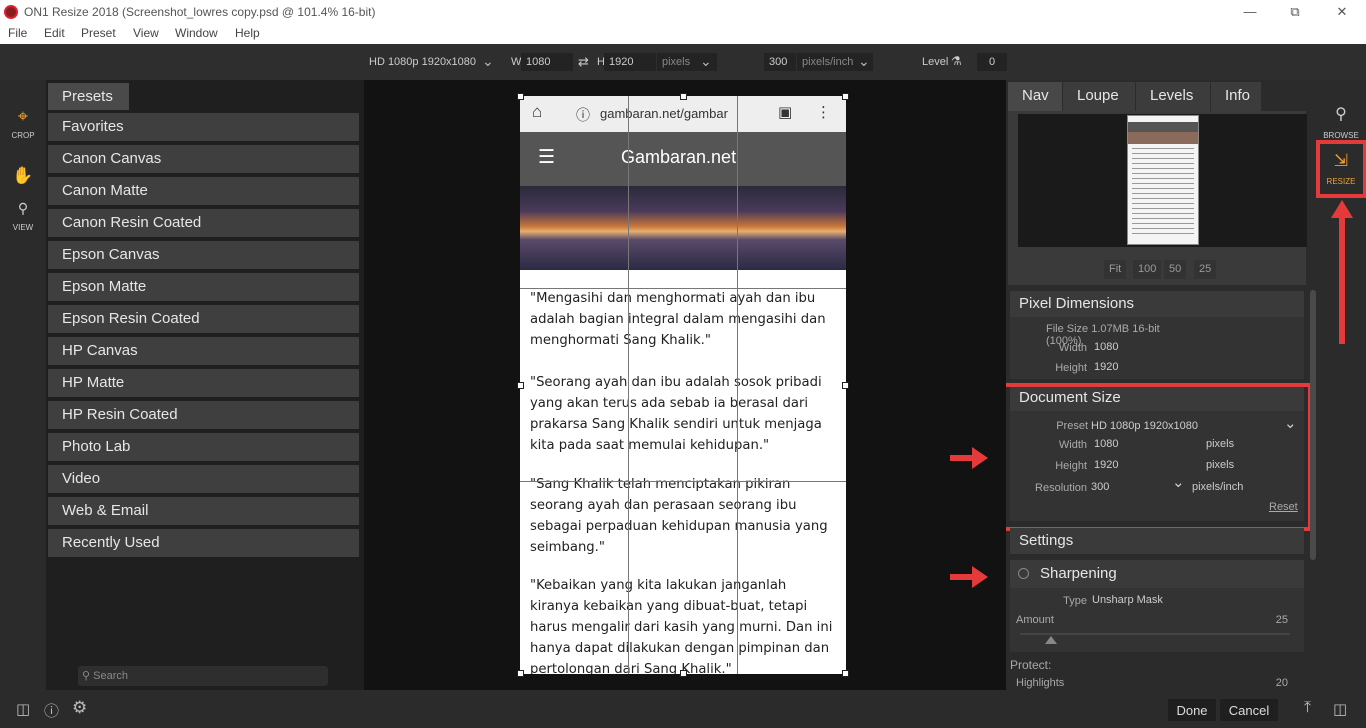 This screenshot has width=1366, height=728. I want to click on amount-value: 25, so click(1281, 620).